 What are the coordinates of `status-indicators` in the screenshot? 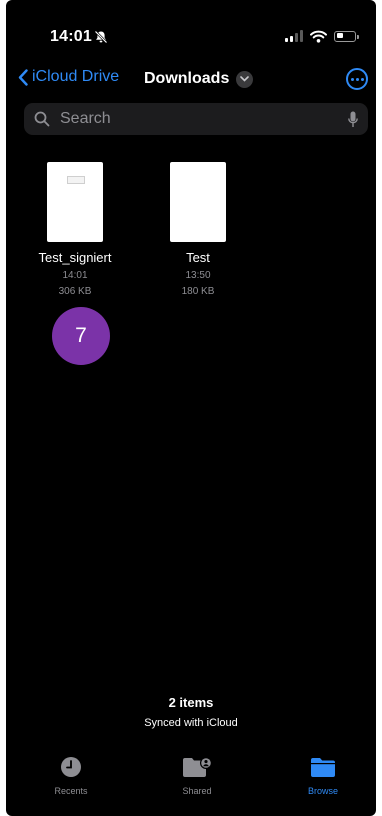 It's located at (322, 36).